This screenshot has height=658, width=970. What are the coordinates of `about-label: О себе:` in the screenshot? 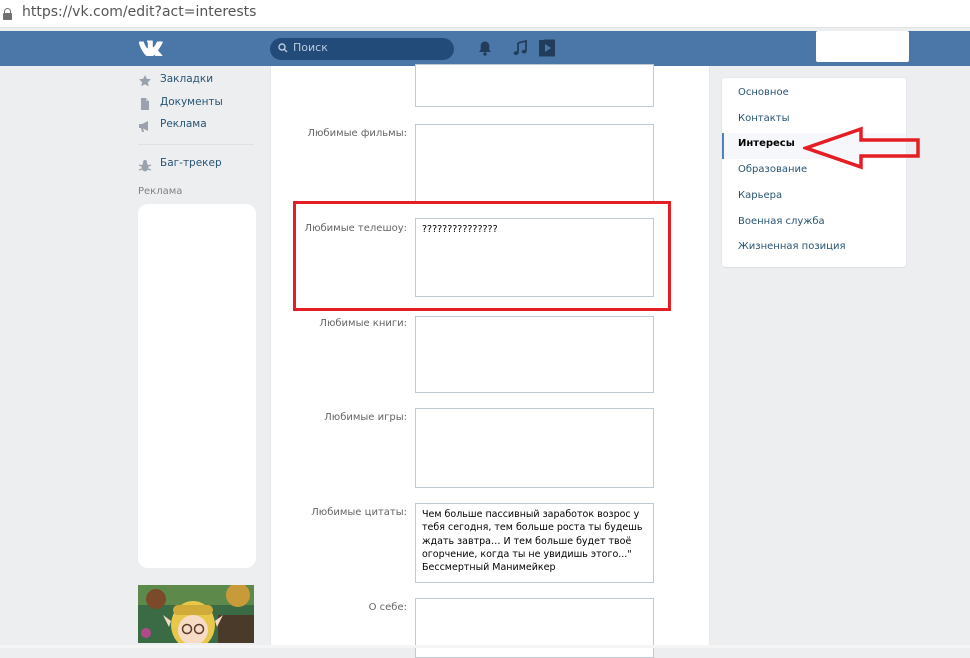 It's located at (387, 607).